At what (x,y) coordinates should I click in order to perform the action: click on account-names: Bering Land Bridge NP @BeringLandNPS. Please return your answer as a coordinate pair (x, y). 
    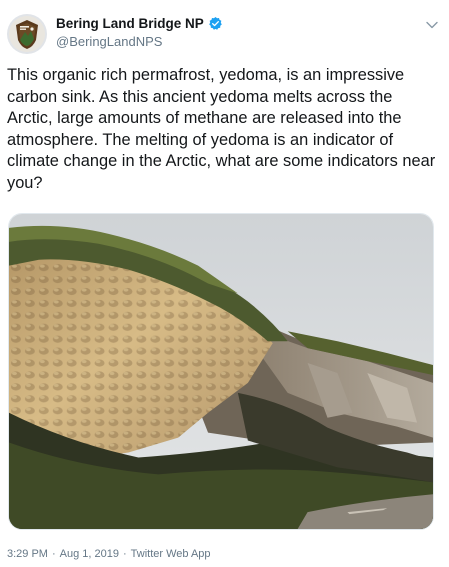
    Looking at the image, I should click on (139, 32).